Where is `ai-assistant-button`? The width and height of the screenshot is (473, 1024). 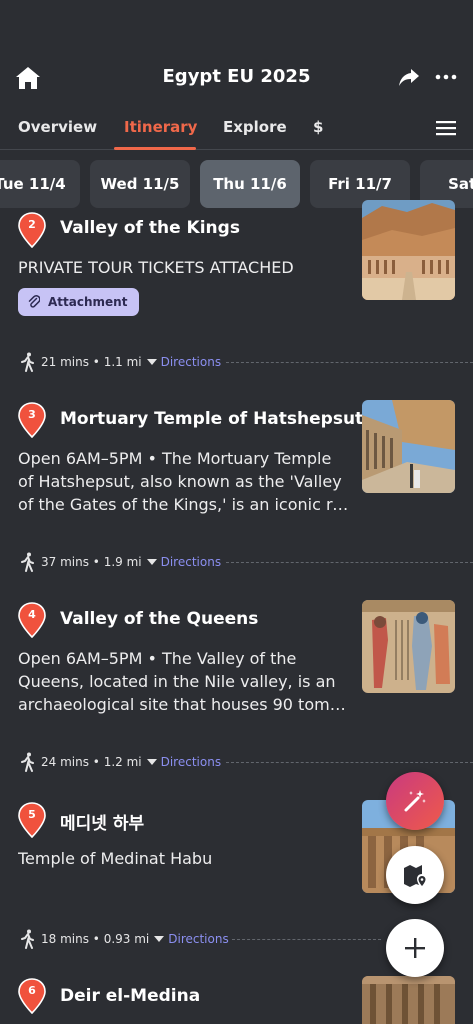 ai-assistant-button is located at coordinates (415, 801).